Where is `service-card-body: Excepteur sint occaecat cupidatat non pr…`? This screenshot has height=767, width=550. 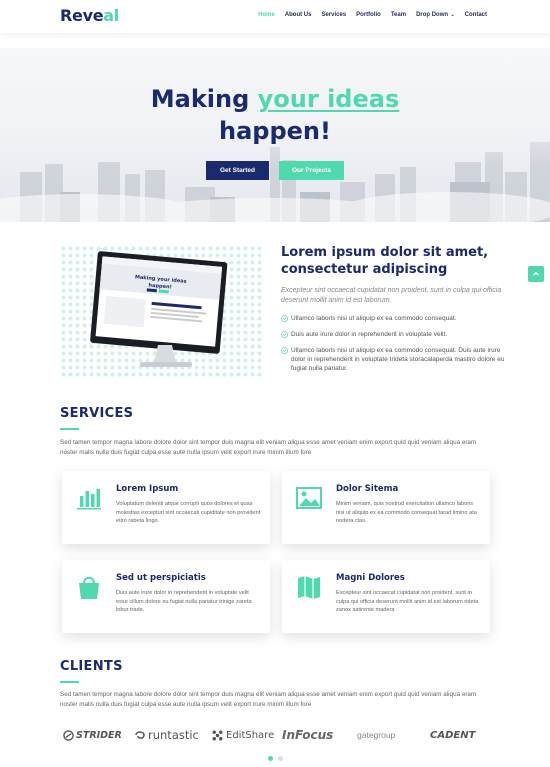 service-card-body: Excepteur sint occaecat cupidatat non pr… is located at coordinates (407, 602).